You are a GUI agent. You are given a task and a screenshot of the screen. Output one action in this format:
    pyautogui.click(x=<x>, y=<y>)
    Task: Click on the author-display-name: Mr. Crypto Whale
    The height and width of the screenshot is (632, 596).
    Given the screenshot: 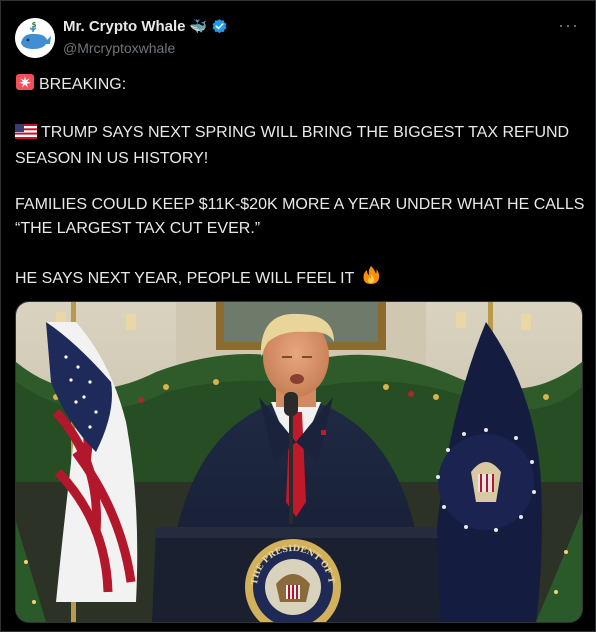 What is the action you would take?
    pyautogui.click(x=124, y=26)
    